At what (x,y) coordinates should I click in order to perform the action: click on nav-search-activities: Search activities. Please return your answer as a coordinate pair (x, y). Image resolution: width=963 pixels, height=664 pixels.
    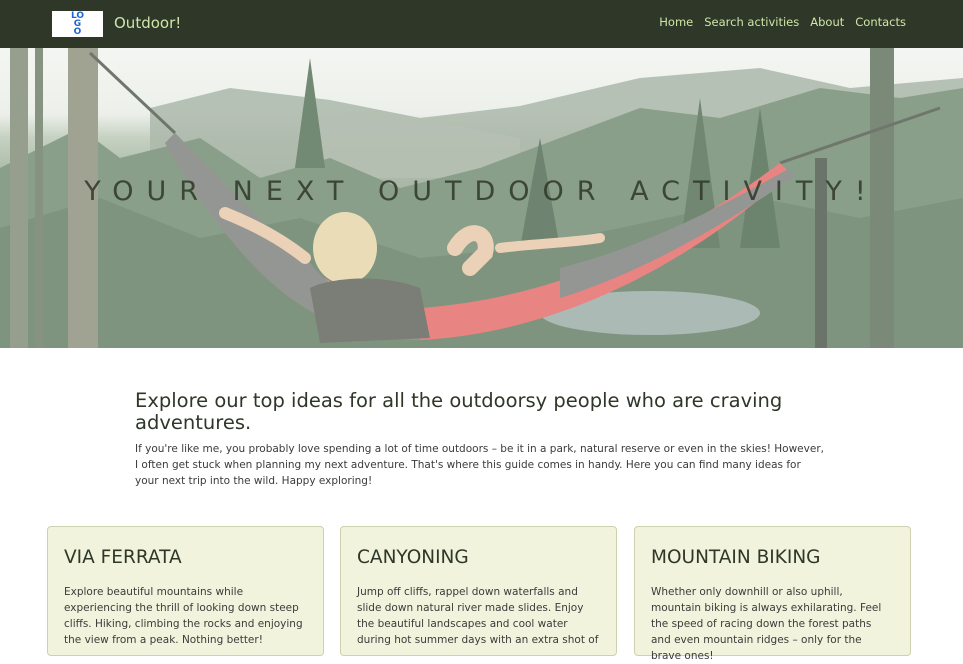
    Looking at the image, I should click on (751, 22).